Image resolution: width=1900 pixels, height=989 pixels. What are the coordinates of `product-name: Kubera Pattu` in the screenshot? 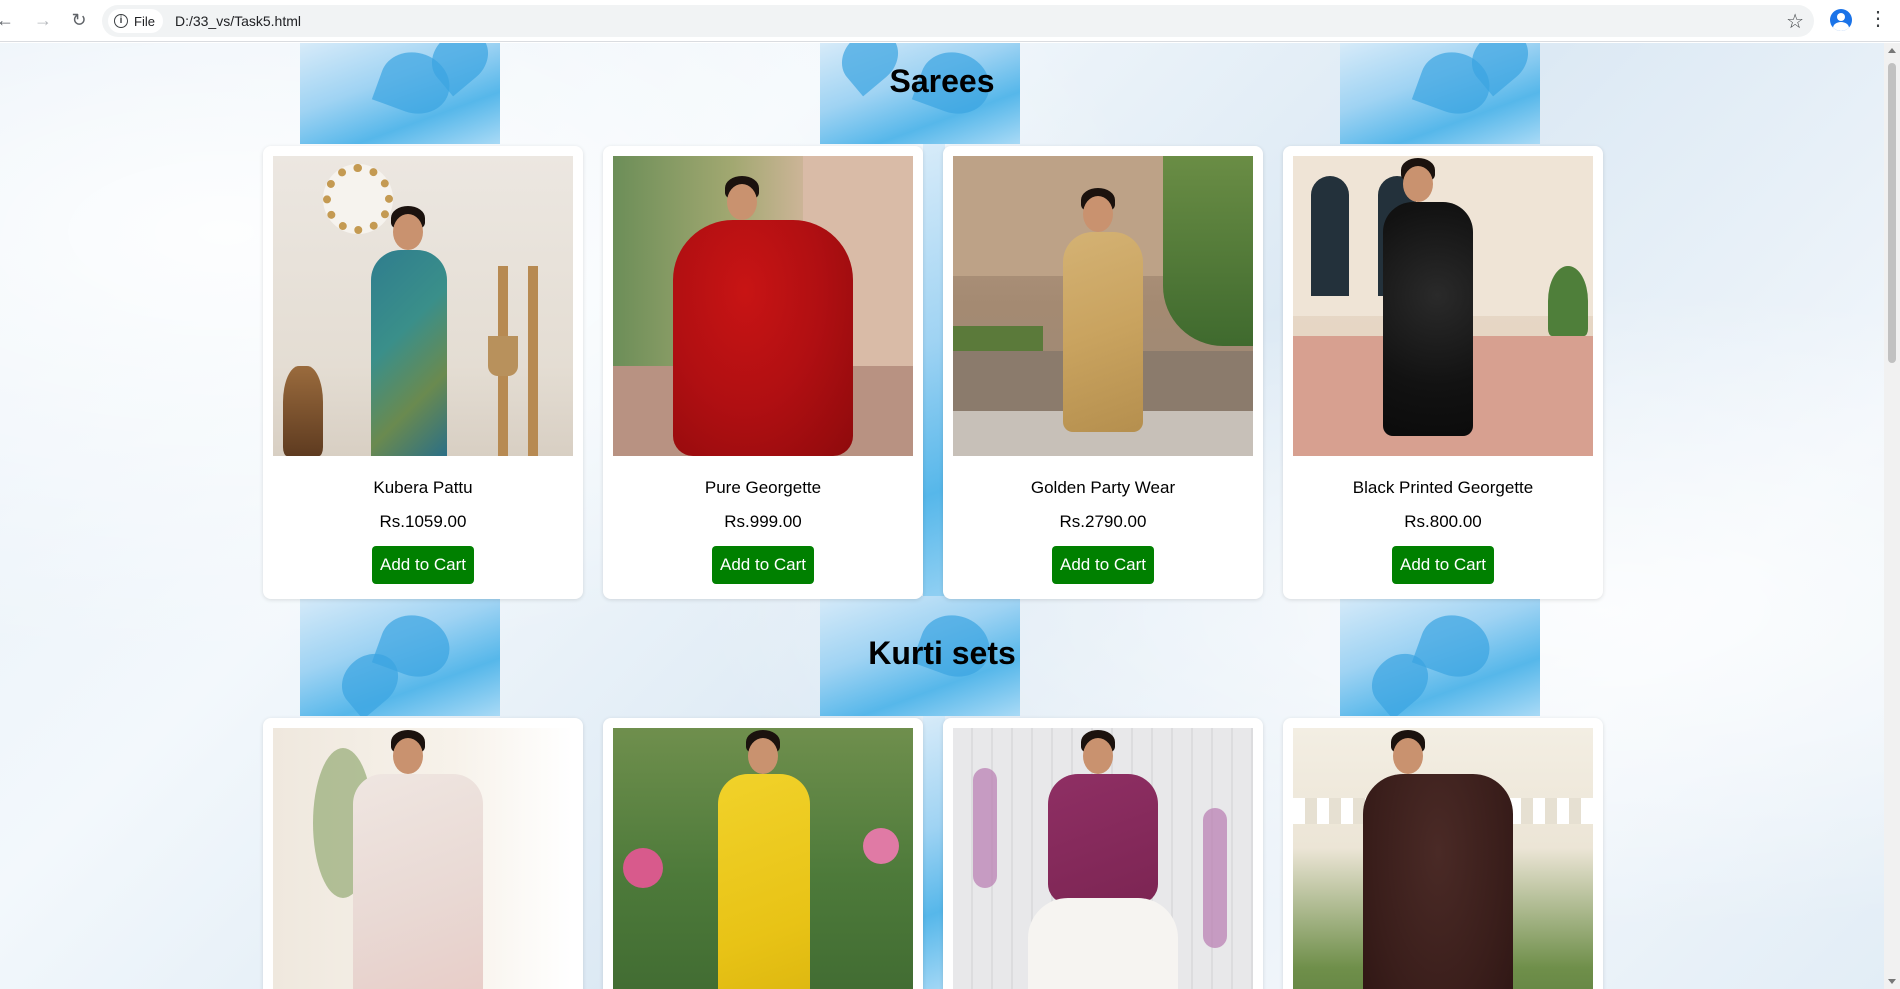 It's located at (423, 487).